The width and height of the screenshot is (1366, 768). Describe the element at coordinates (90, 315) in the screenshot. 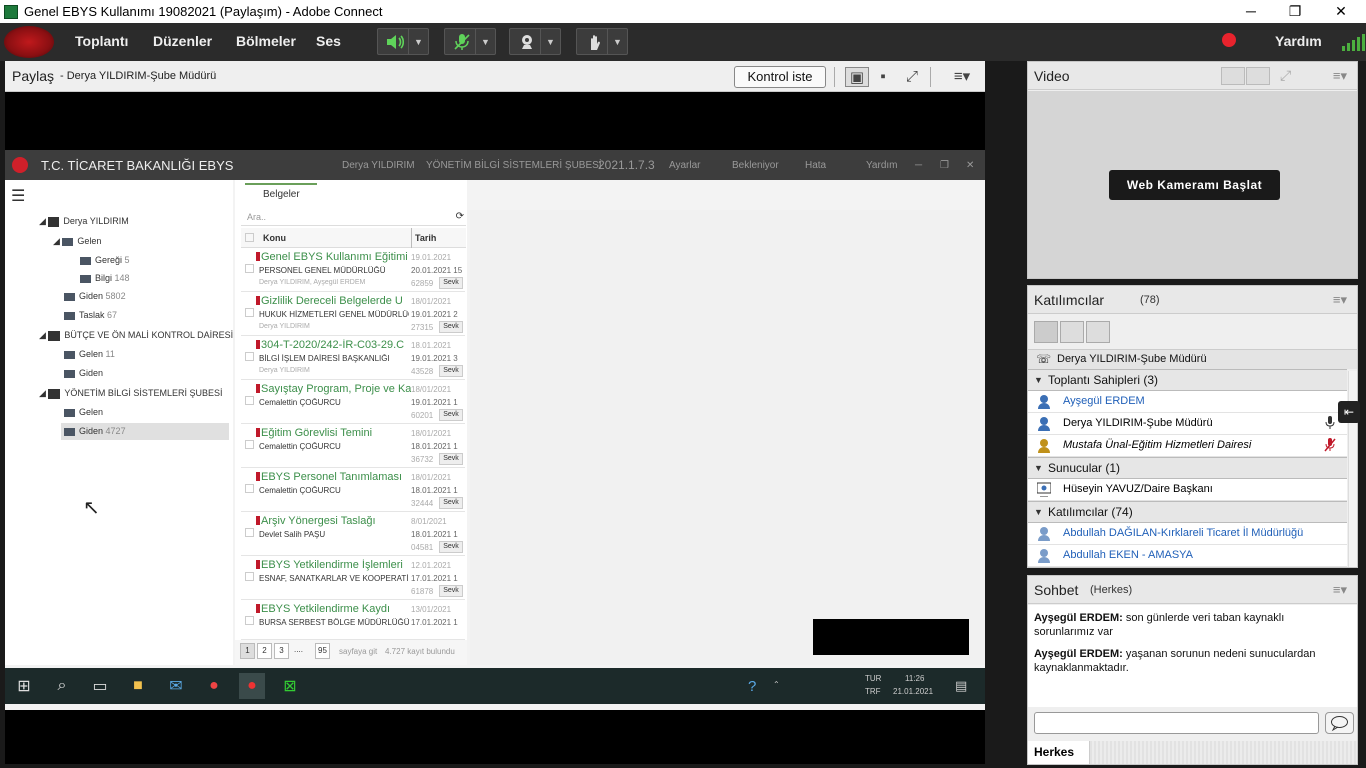

I see `tree-node: Taslak 67` at that location.